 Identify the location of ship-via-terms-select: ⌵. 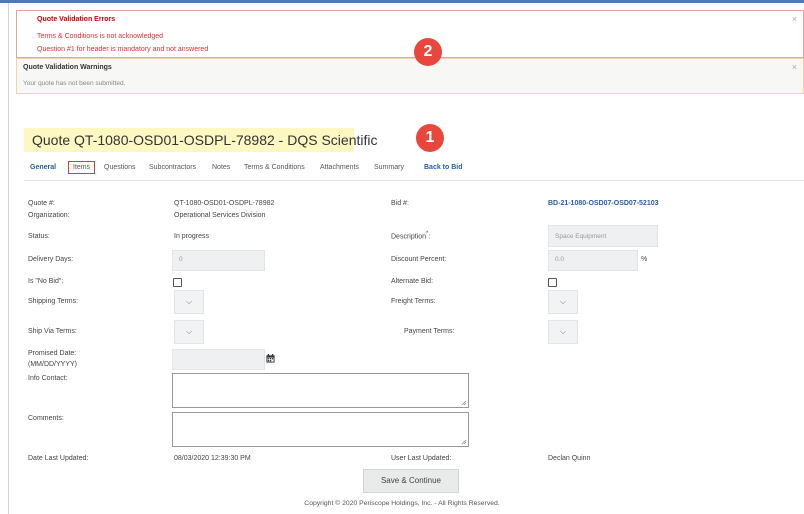
(189, 332).